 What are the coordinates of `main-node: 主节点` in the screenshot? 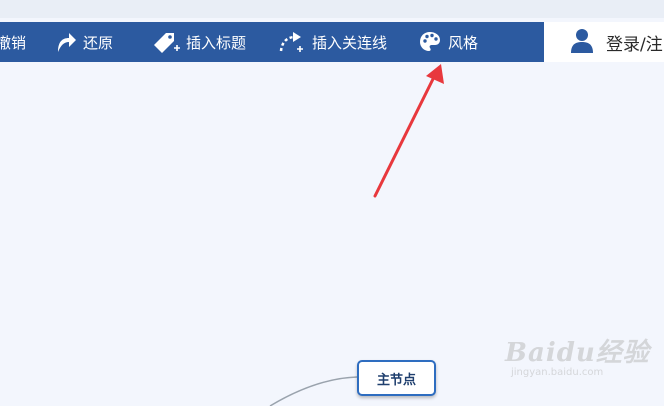 It's located at (396, 378).